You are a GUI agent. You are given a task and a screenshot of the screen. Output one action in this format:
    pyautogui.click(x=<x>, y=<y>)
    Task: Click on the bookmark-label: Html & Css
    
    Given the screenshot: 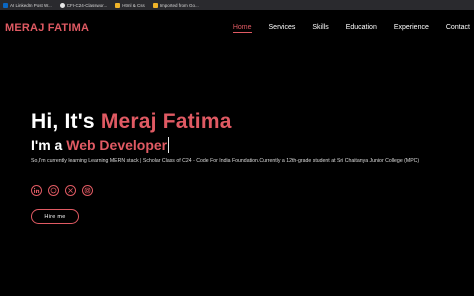 What is the action you would take?
    pyautogui.click(x=133, y=5)
    